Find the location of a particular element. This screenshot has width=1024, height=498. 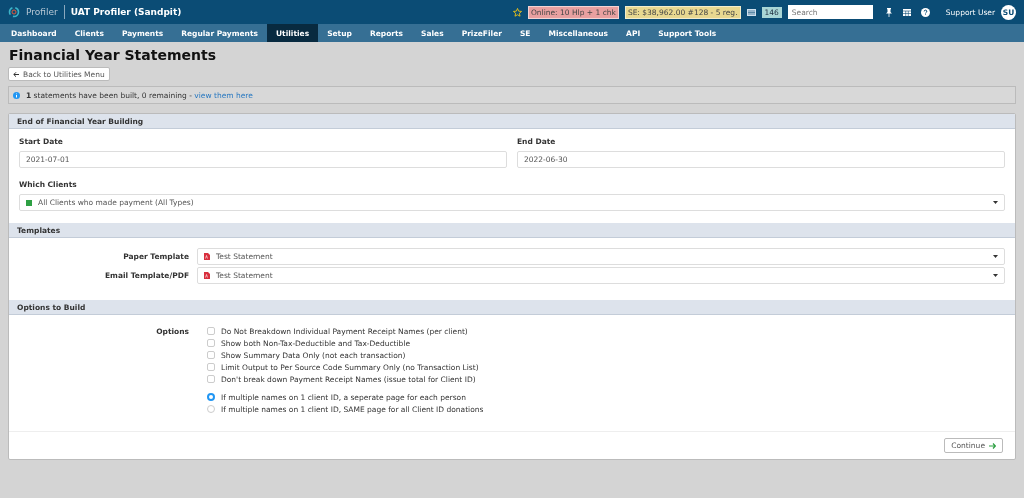

star-icon is located at coordinates (517, 12).